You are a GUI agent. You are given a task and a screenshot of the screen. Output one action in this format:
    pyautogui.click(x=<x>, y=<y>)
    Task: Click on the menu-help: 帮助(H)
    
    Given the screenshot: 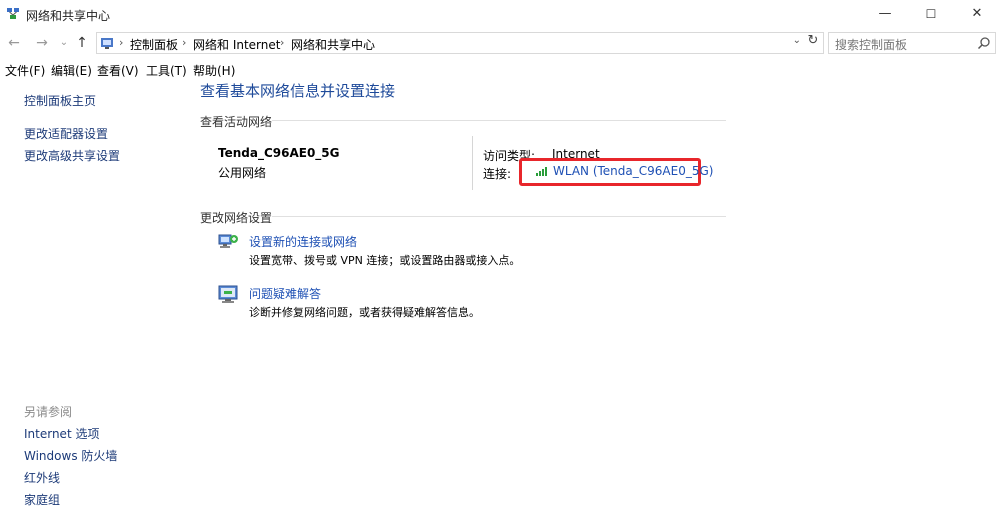 What is the action you would take?
    pyautogui.click(x=214, y=70)
    